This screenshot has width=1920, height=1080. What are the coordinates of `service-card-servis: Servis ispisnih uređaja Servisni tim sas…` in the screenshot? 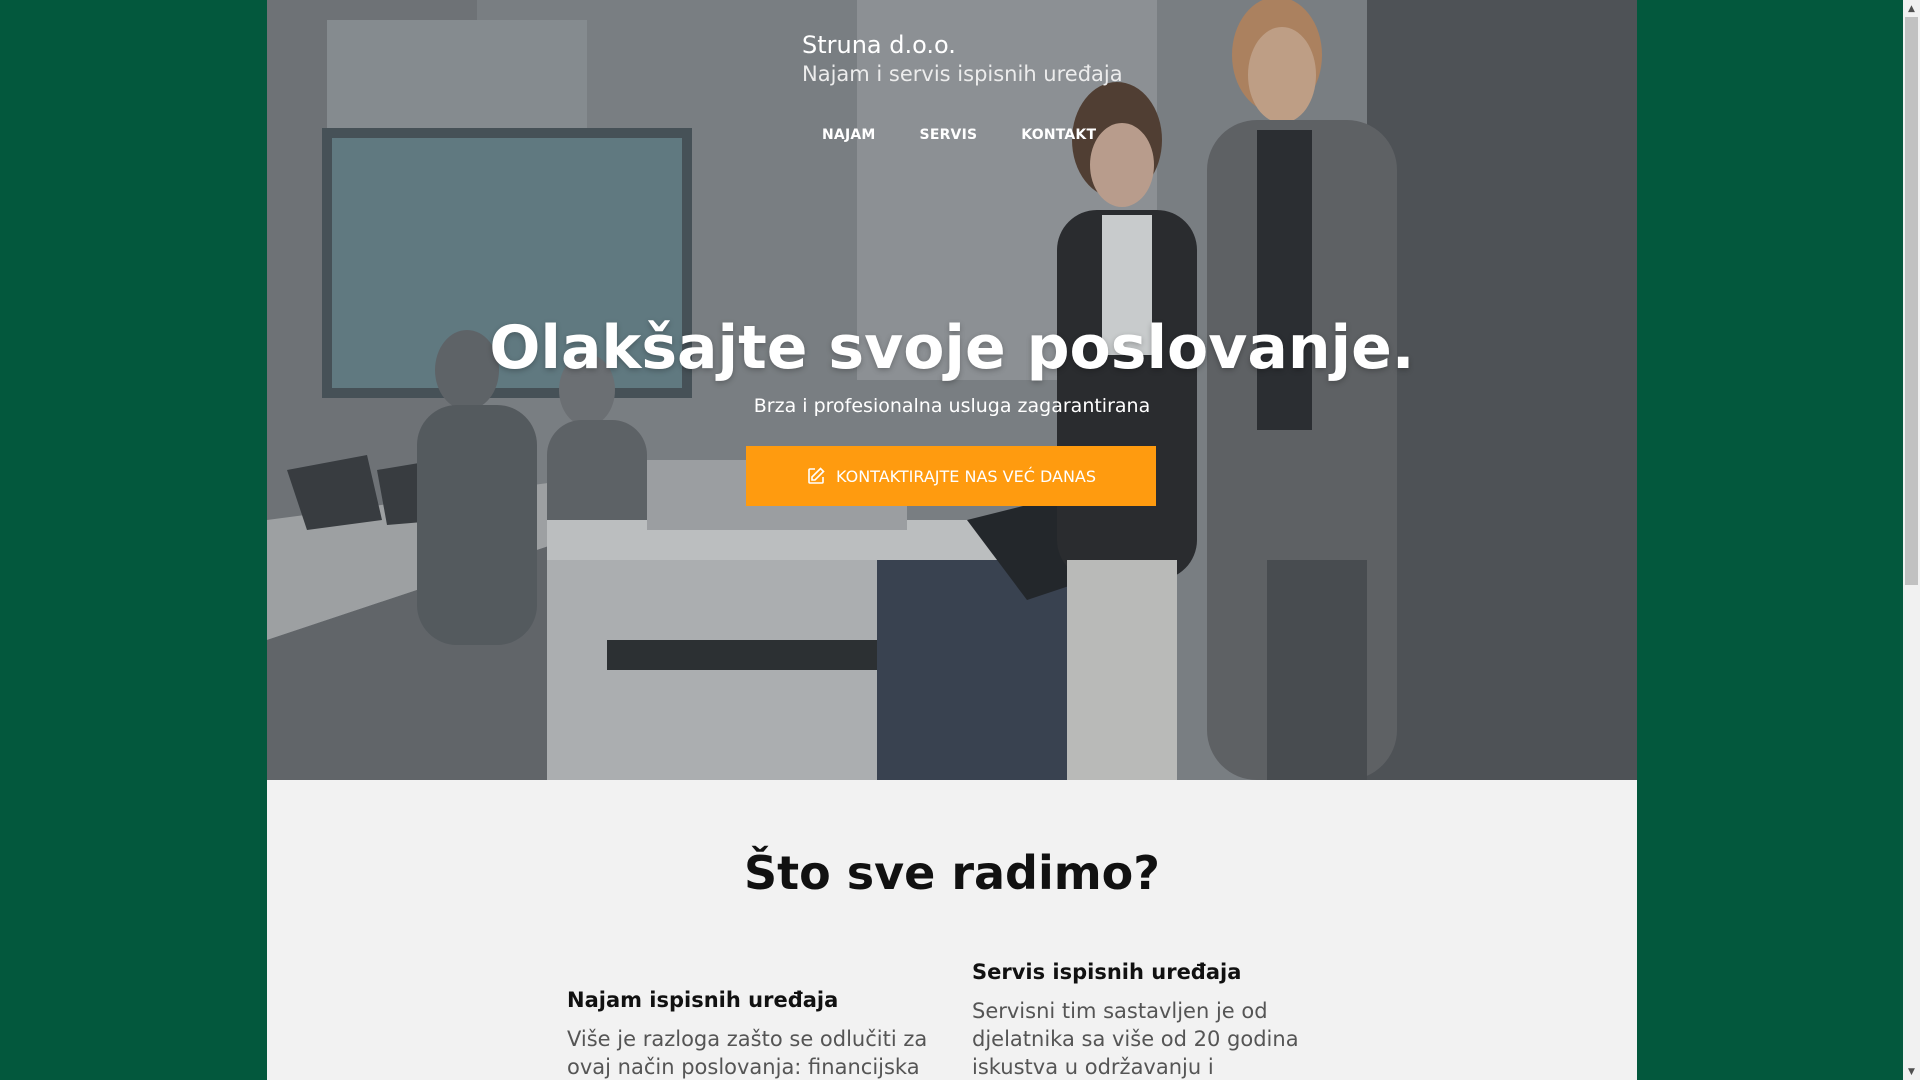 It's located at (1157, 1018).